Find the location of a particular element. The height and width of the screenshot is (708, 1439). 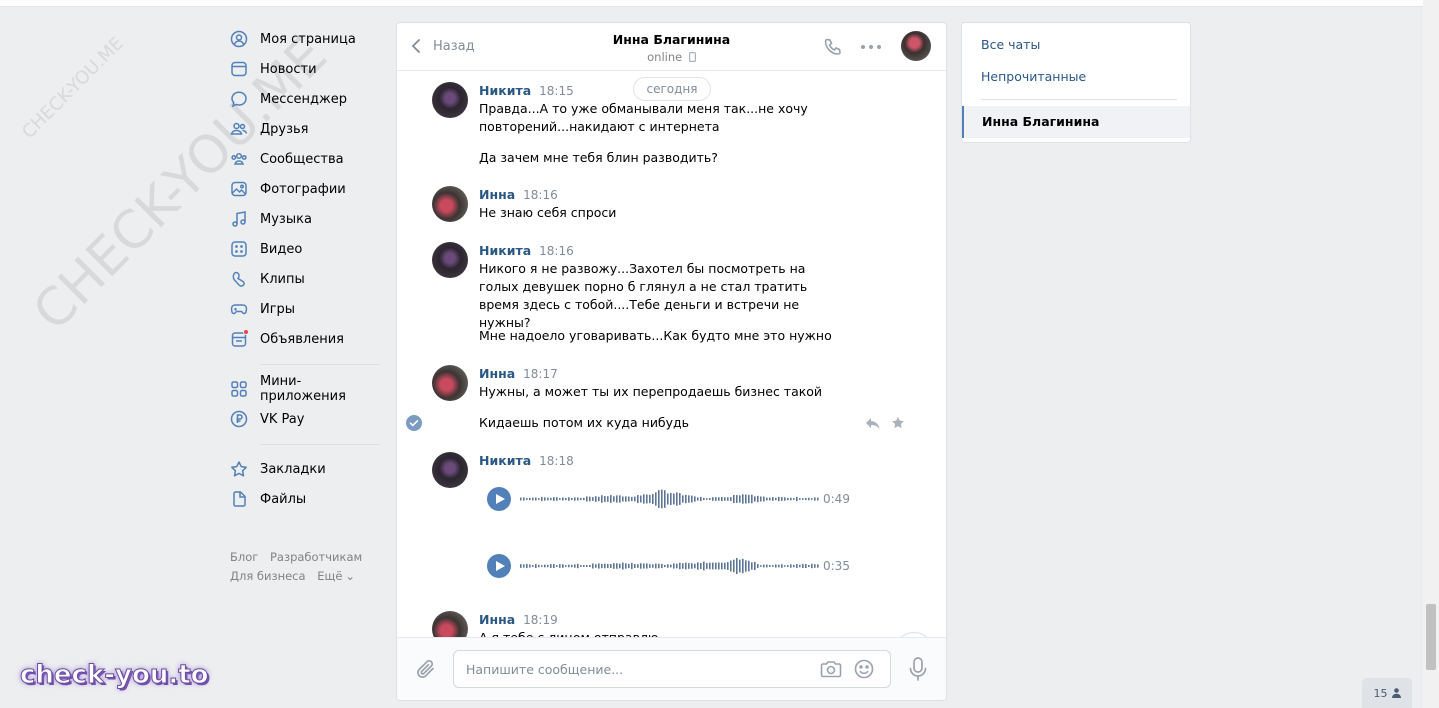

nav-ads: Объявления is located at coordinates (306, 339).